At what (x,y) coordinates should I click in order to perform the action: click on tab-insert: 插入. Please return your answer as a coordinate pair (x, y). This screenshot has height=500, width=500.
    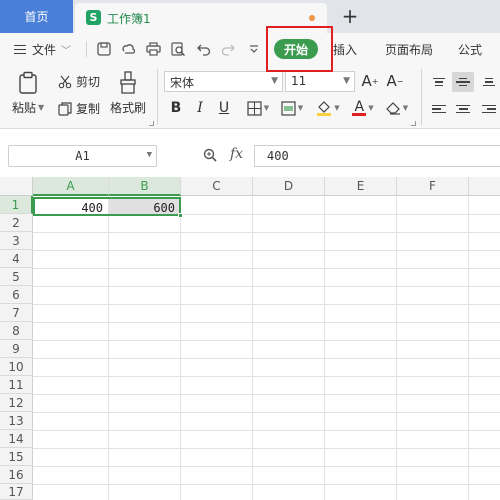
    Looking at the image, I should click on (345, 49).